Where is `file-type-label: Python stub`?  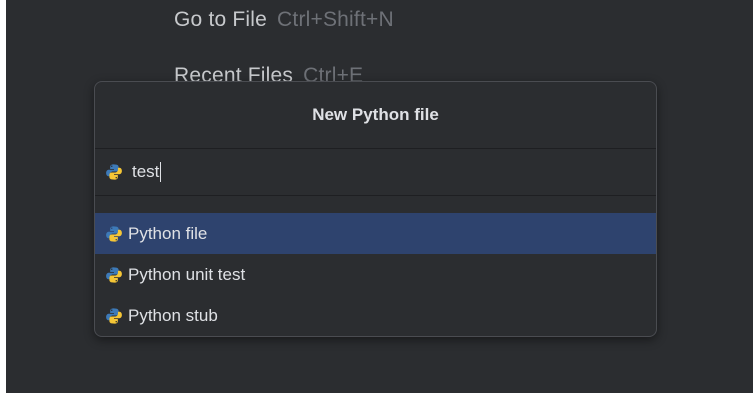 file-type-label: Python stub is located at coordinates (173, 315).